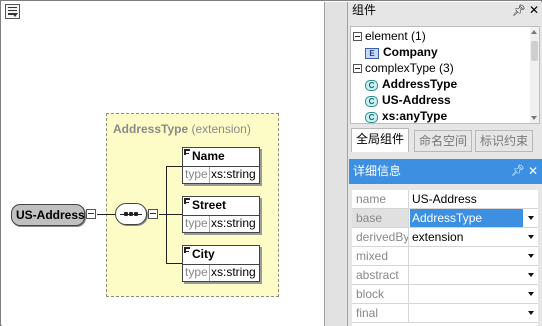 The image size is (542, 326). What do you see at coordinates (410, 52) in the screenshot?
I see `tree-item-label: Company` at bounding box center [410, 52].